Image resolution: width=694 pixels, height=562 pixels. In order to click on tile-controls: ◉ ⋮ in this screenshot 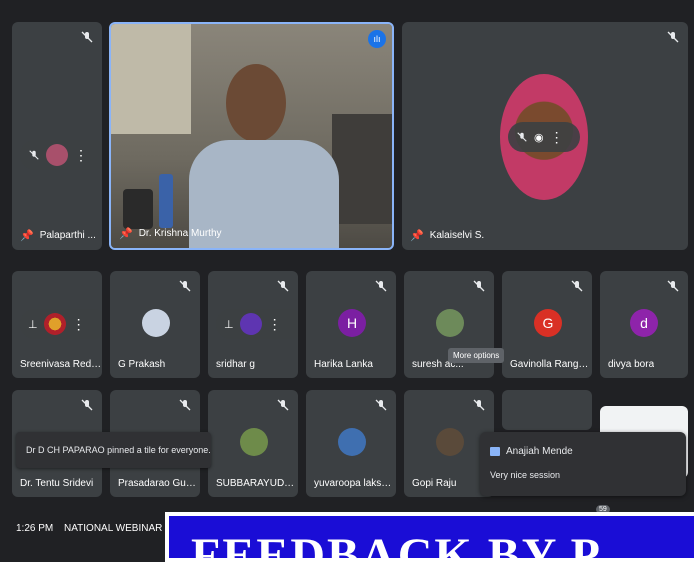, I will do `click(544, 137)`.